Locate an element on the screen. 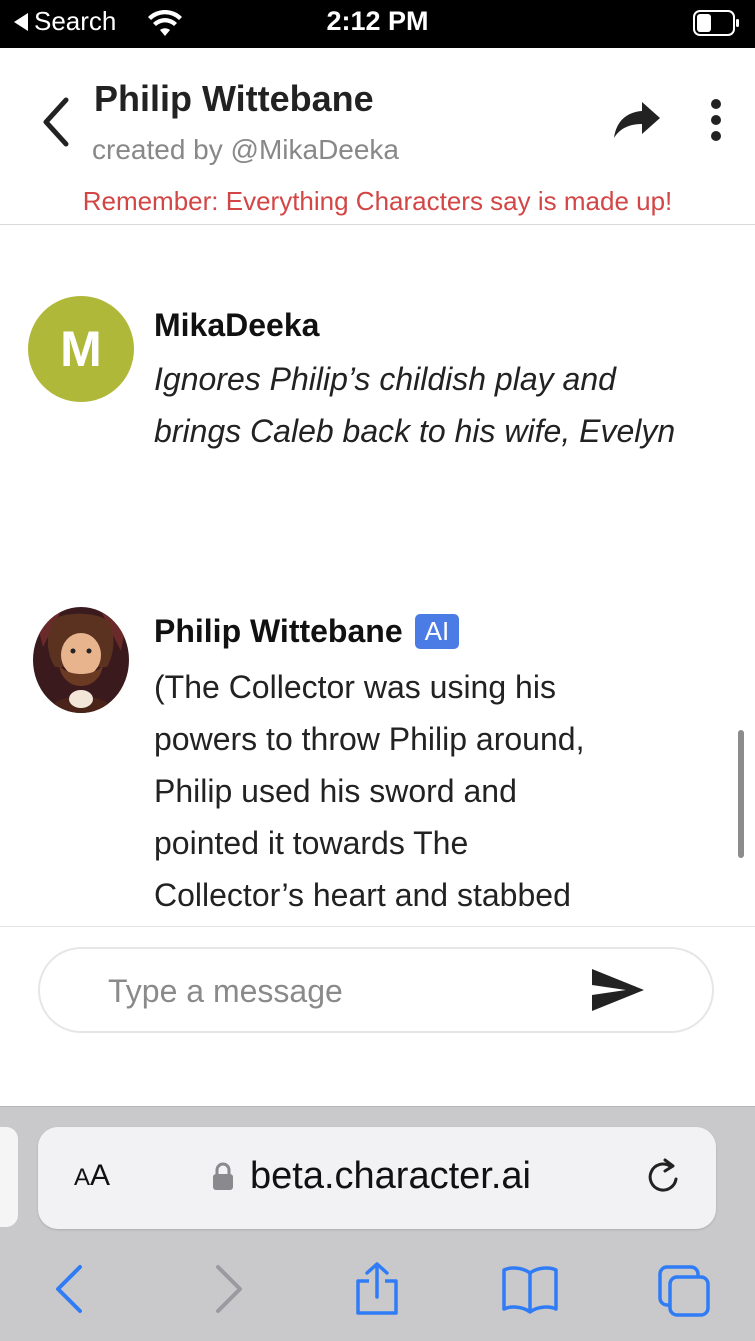 This screenshot has width=755, height=1341. chevron-left-icon is located at coordinates (56, 122).